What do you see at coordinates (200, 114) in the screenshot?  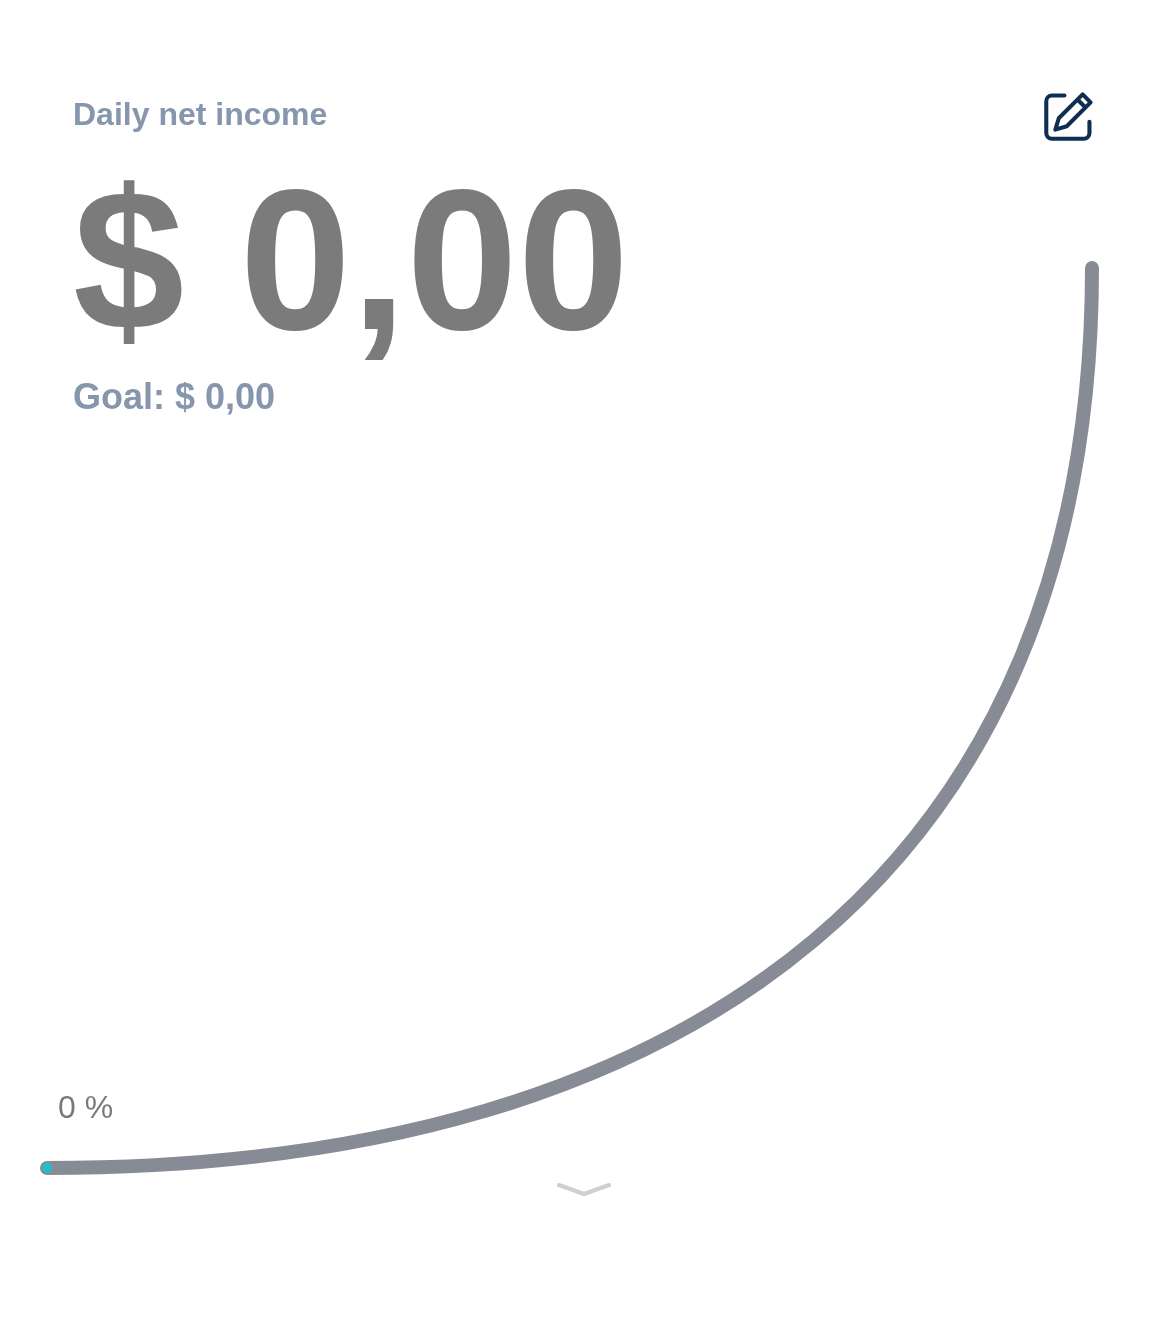 I see `card-title: Daily net income` at bounding box center [200, 114].